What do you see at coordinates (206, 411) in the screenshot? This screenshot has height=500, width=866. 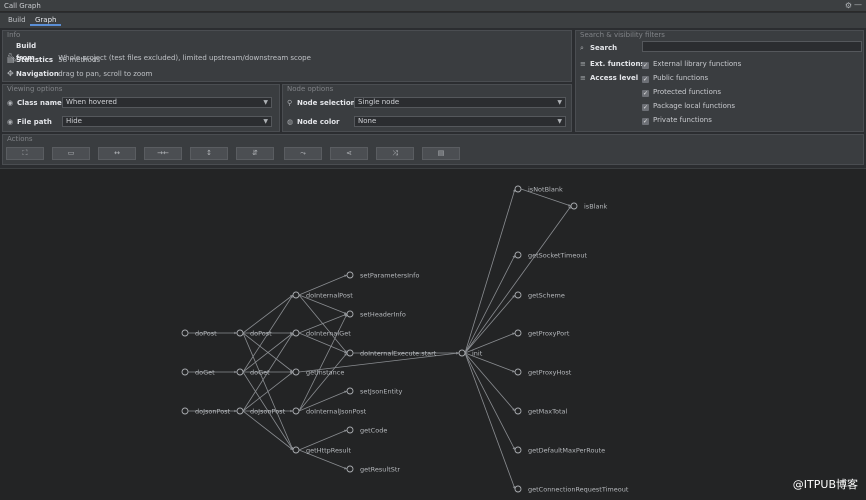 I see `graph-node-doJsonPost: doJsonPost` at bounding box center [206, 411].